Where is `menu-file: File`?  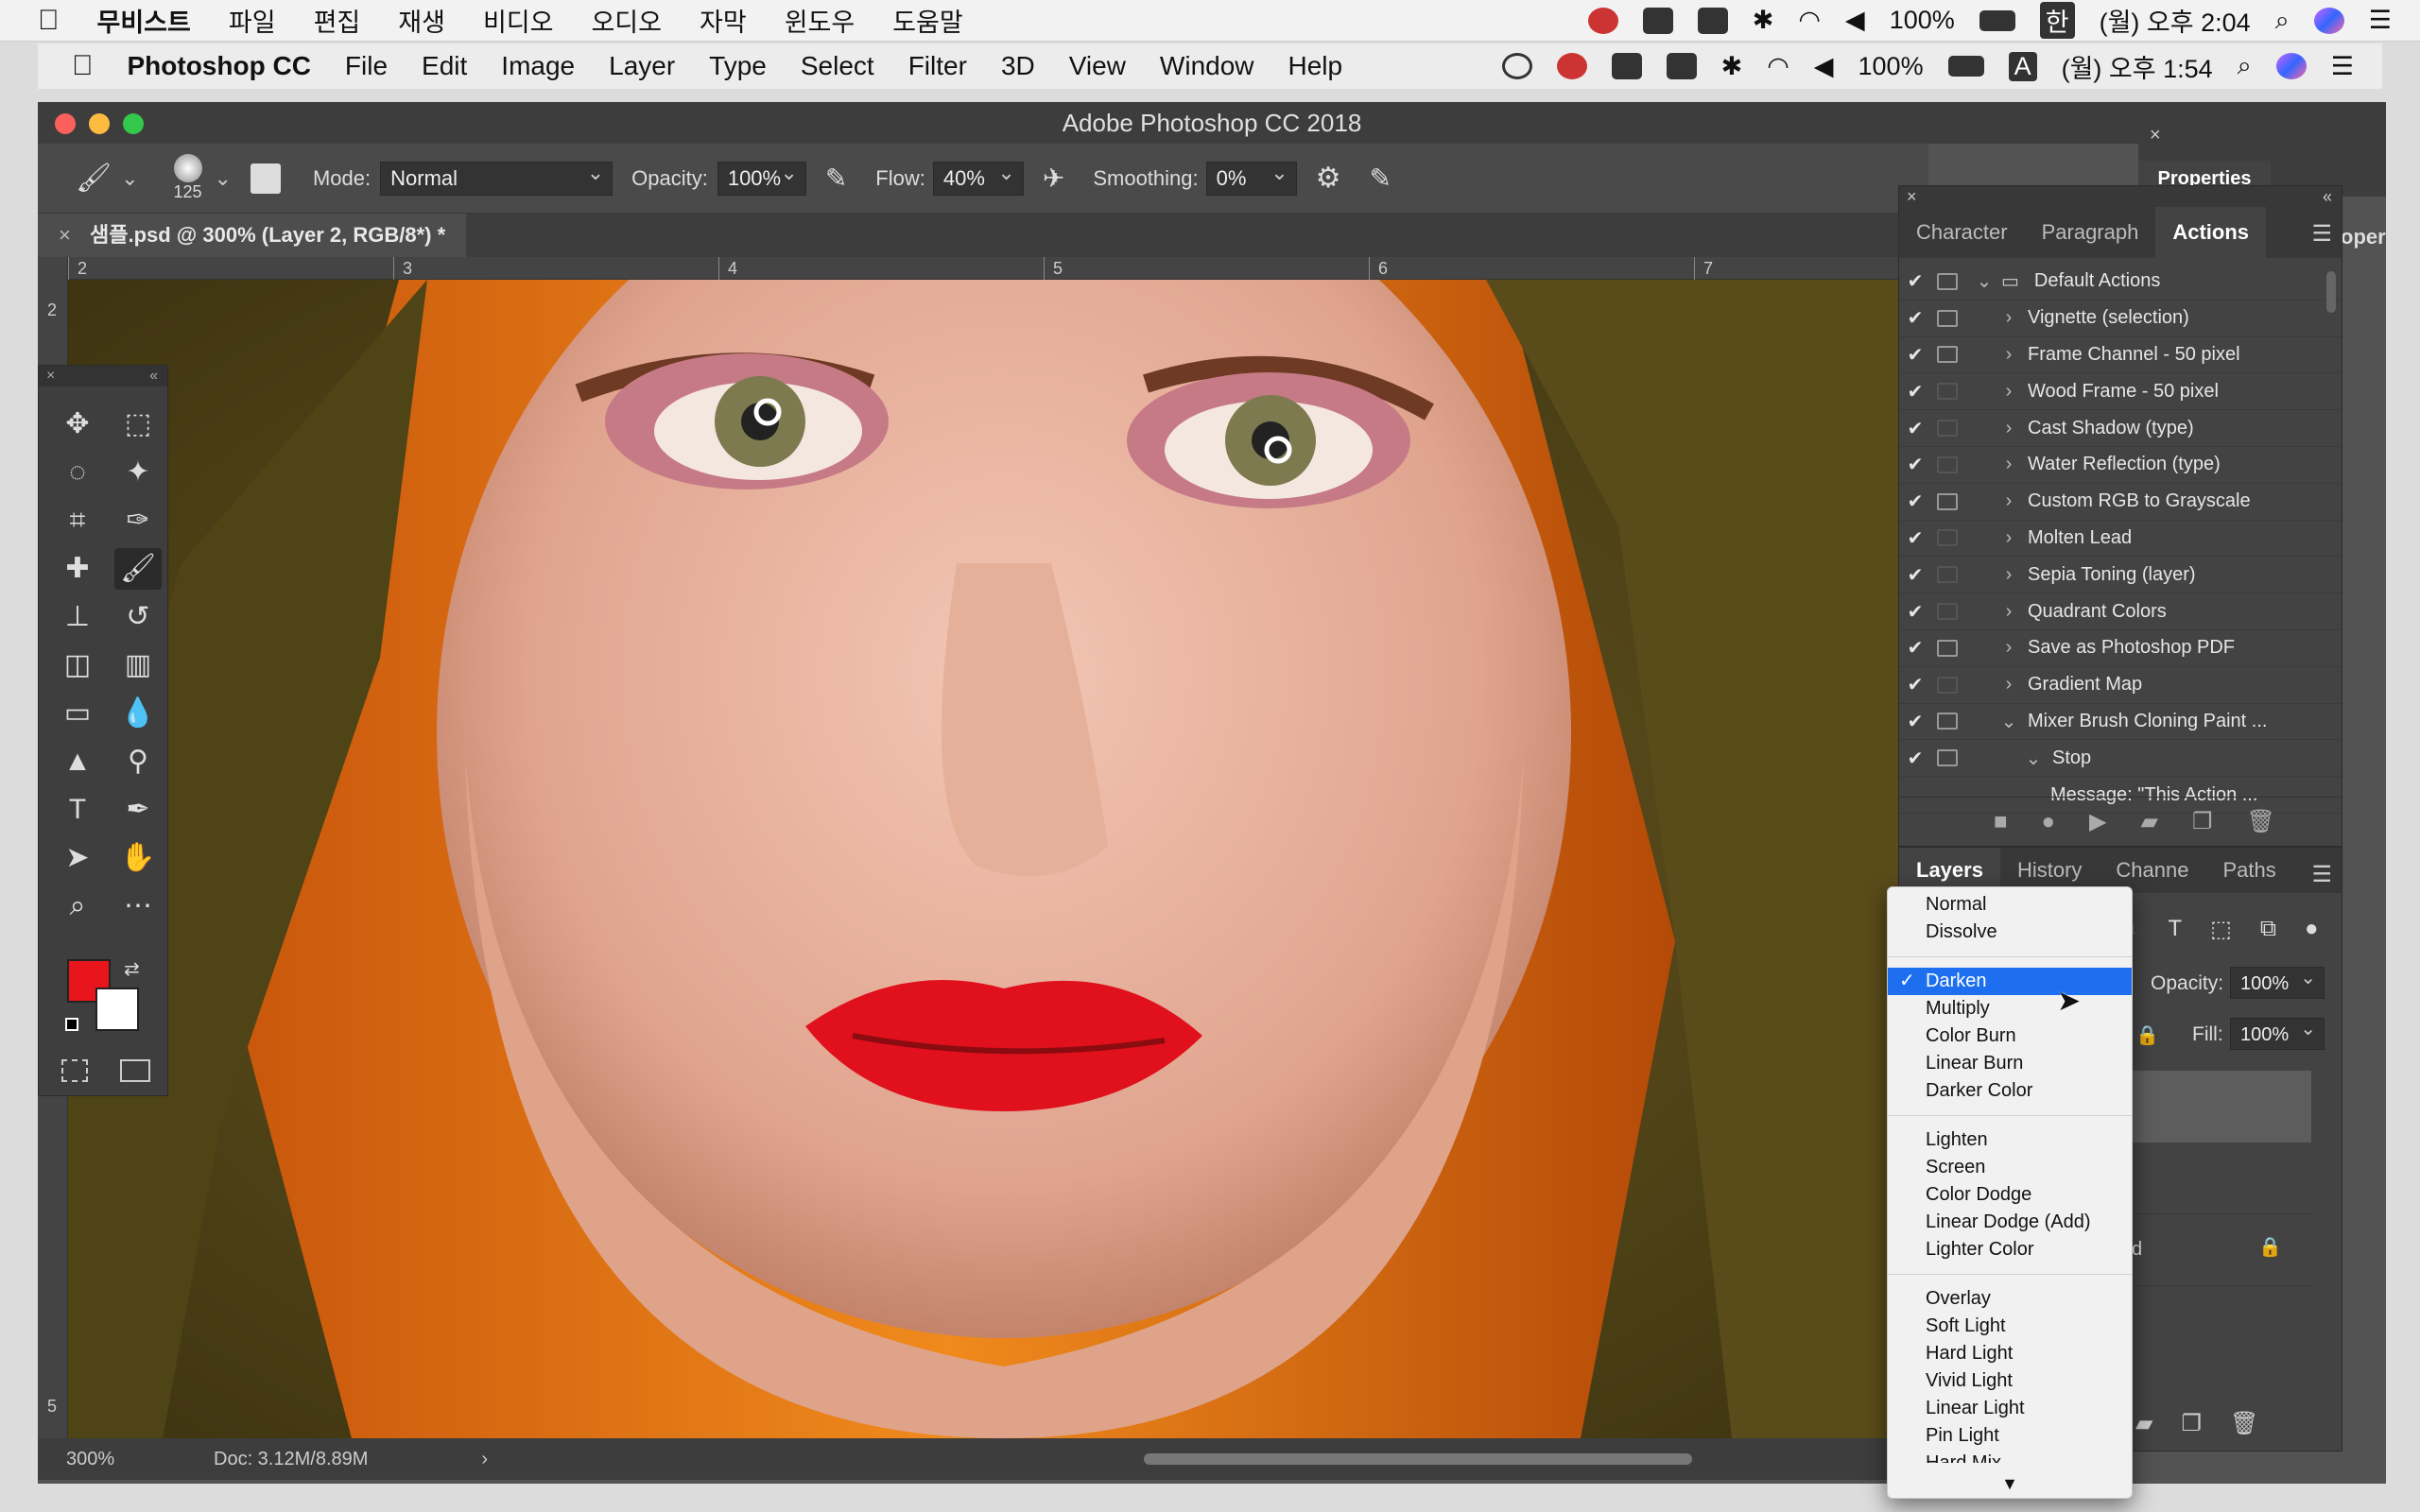
menu-file: File is located at coordinates (366, 66).